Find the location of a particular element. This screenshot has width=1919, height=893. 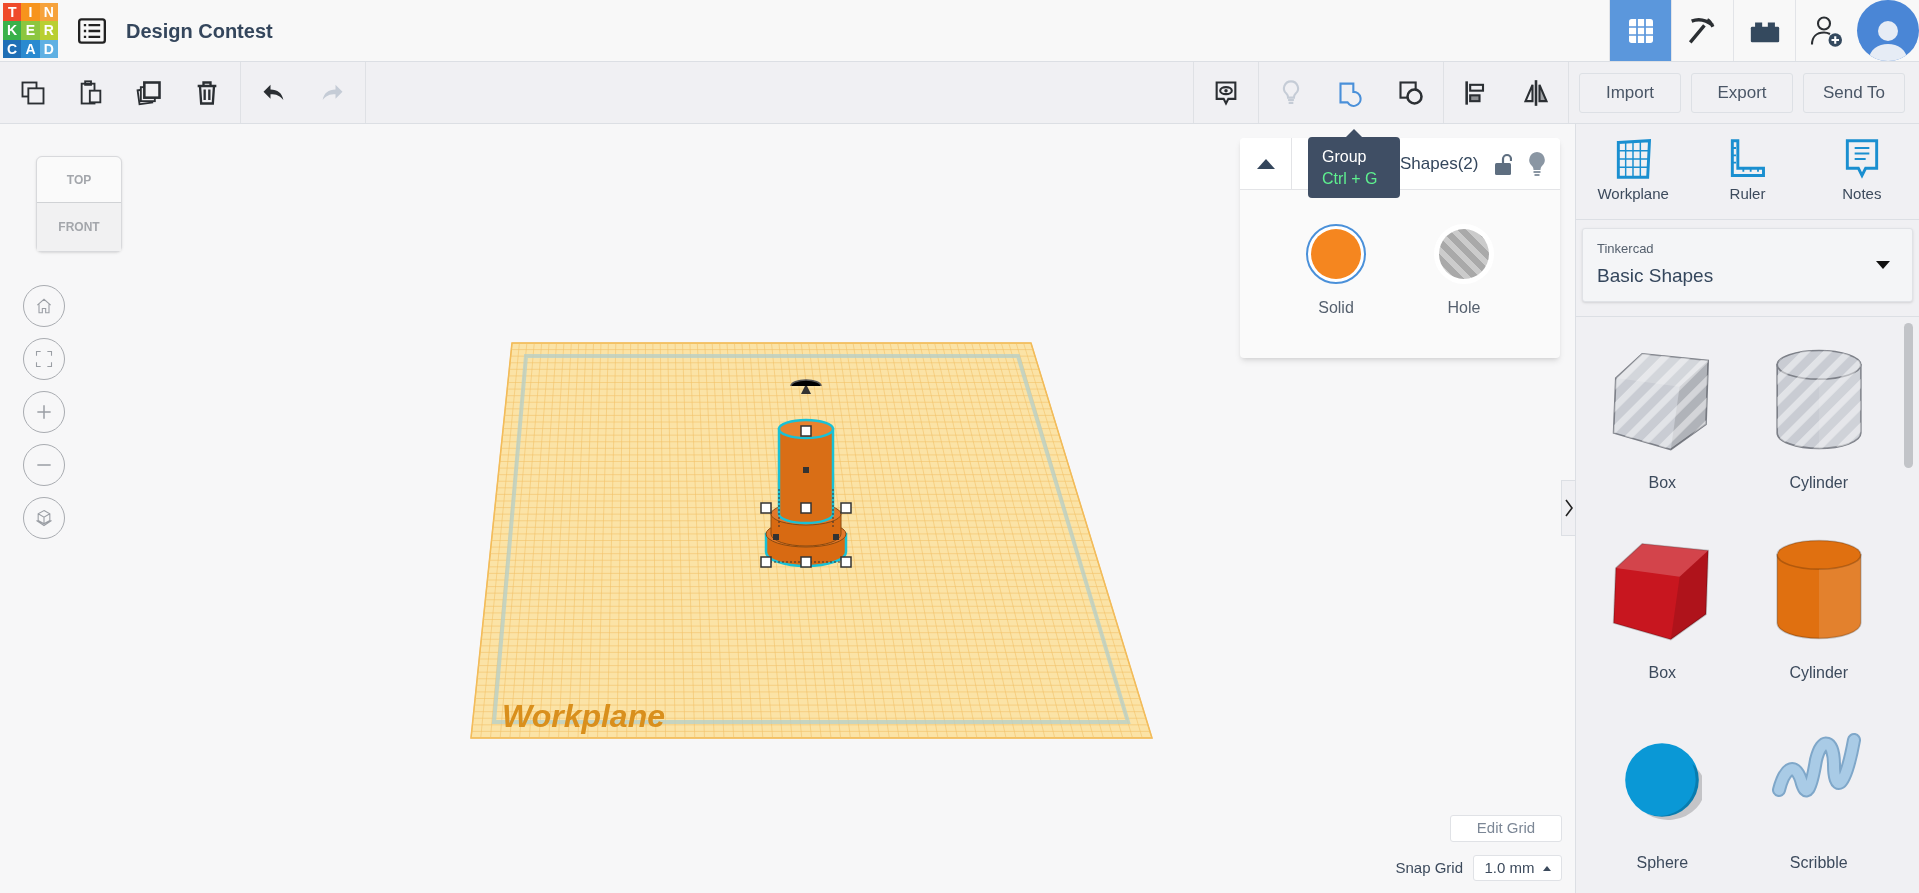

tooltip-shortcut: Ctrl + G is located at coordinates (1350, 178).